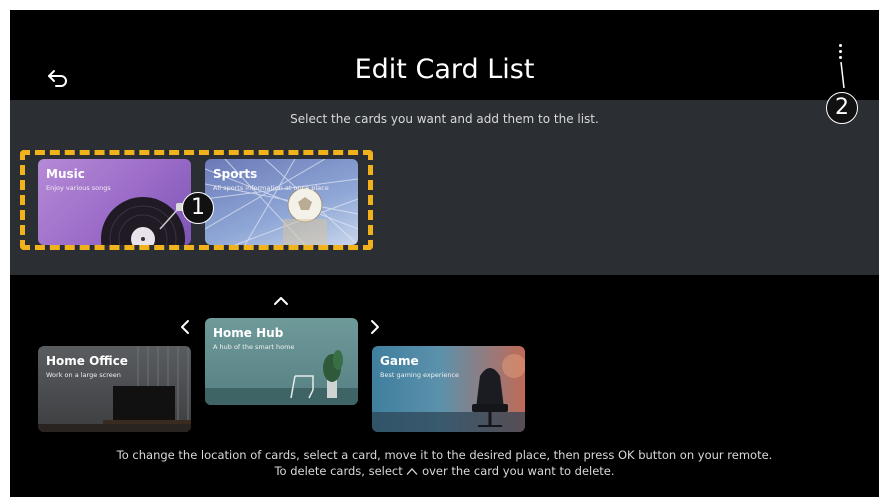  I want to click on page-title: Edit Card List, so click(444, 69).